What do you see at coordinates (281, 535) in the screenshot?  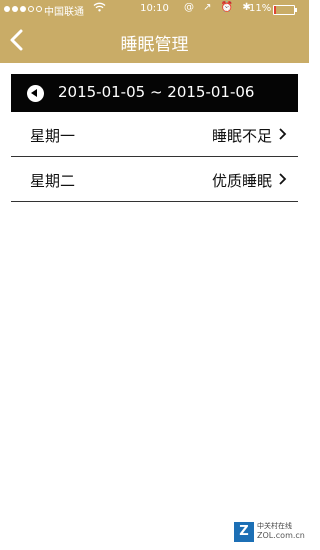 I see `watermark-en: ZOL.com.cn` at bounding box center [281, 535].